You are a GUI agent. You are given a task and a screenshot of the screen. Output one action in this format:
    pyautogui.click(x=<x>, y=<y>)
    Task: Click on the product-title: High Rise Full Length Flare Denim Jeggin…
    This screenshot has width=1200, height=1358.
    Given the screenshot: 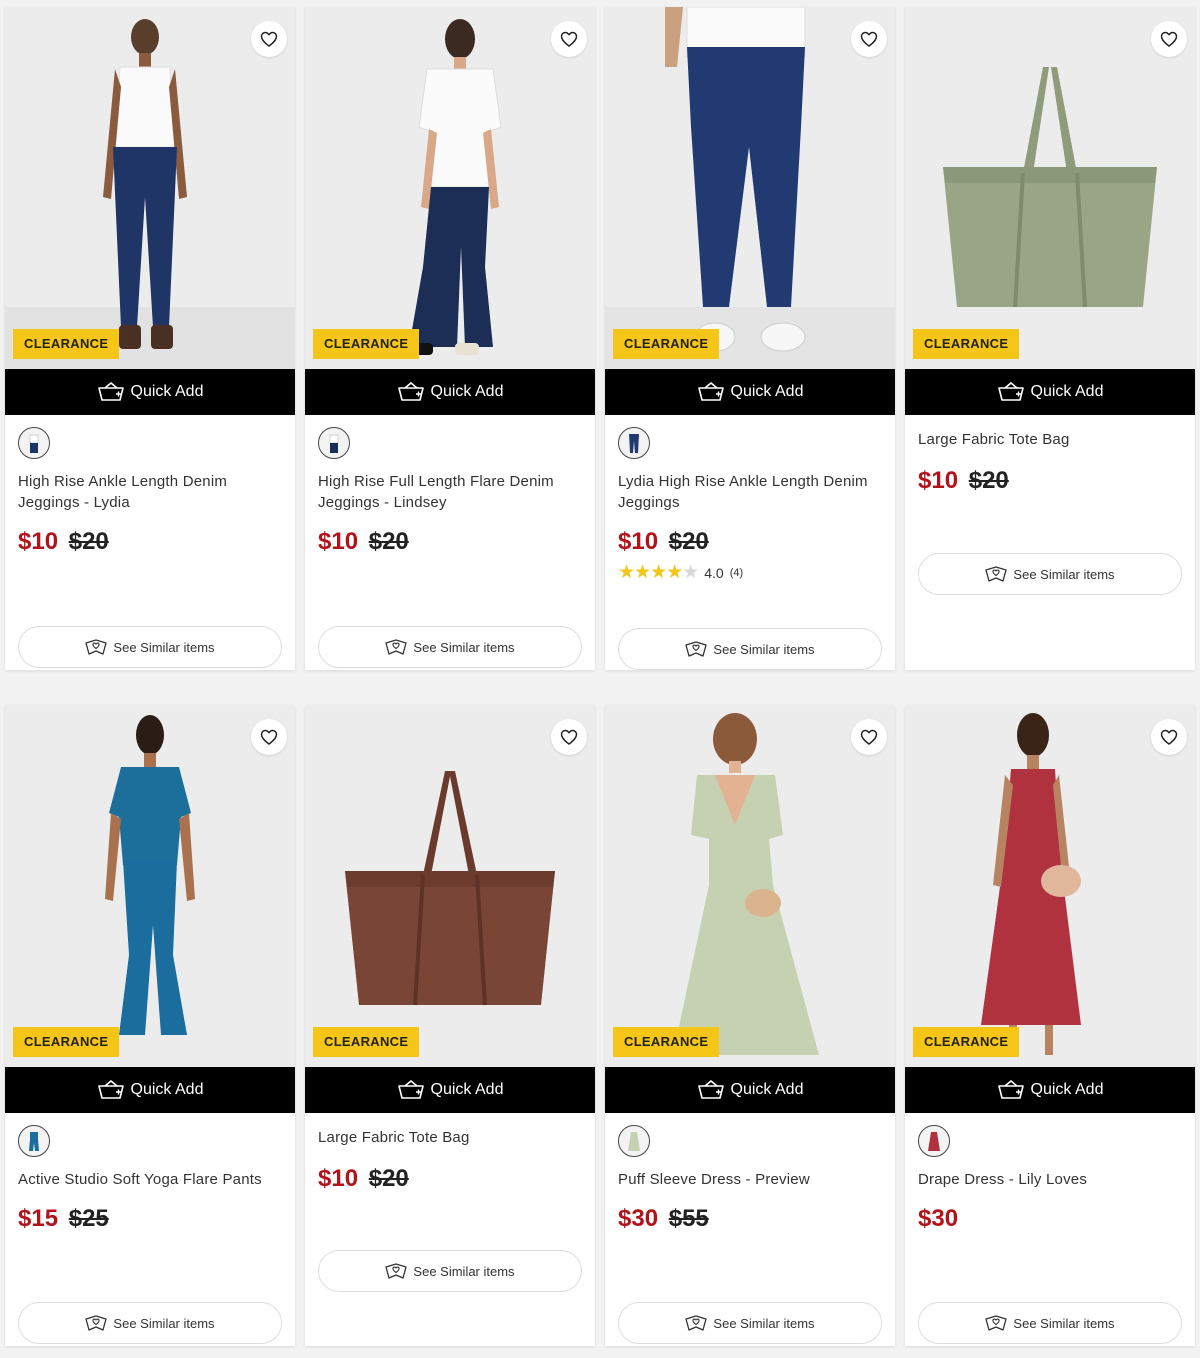 What is the action you would take?
    pyautogui.click(x=450, y=492)
    